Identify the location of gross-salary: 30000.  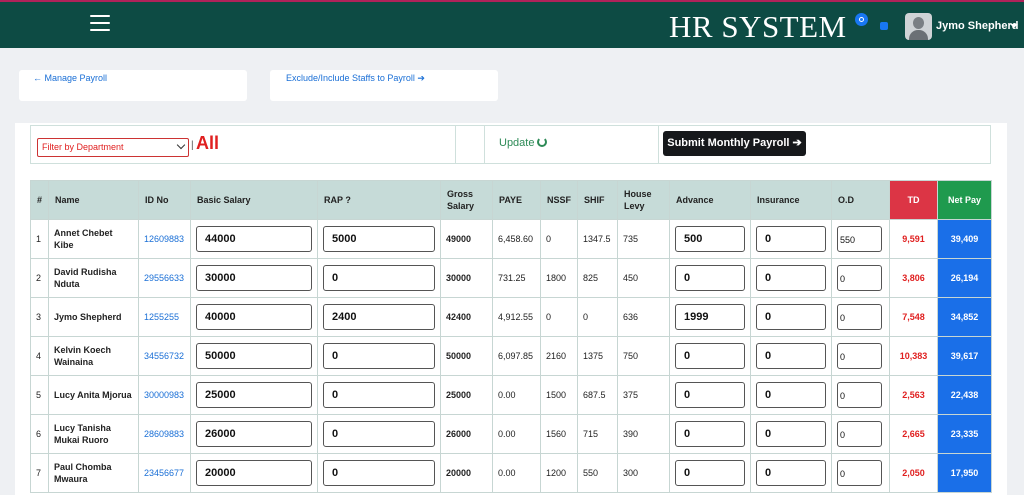
(466, 278).